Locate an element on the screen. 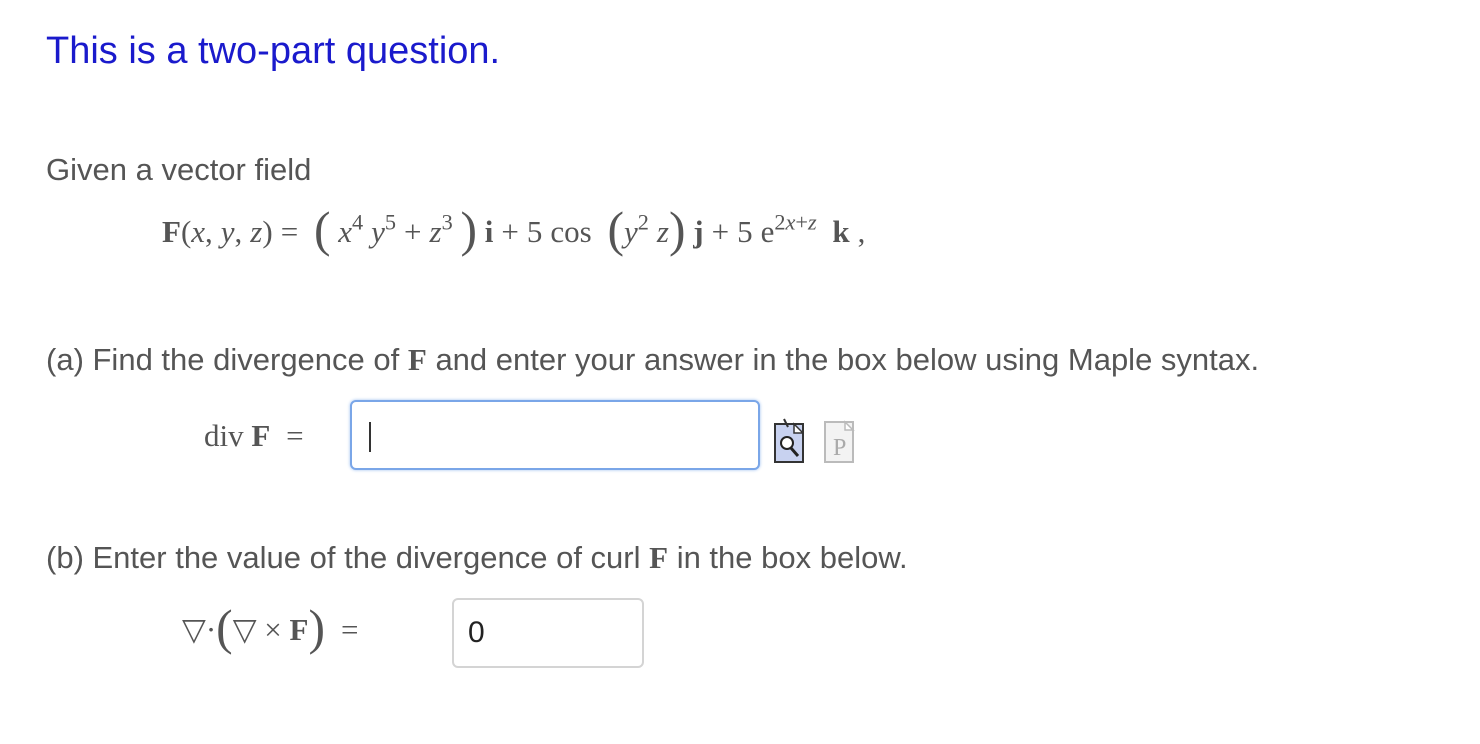 This screenshot has width=1480, height=744. divergence-of-curl-input: 0 is located at coordinates (548, 633).